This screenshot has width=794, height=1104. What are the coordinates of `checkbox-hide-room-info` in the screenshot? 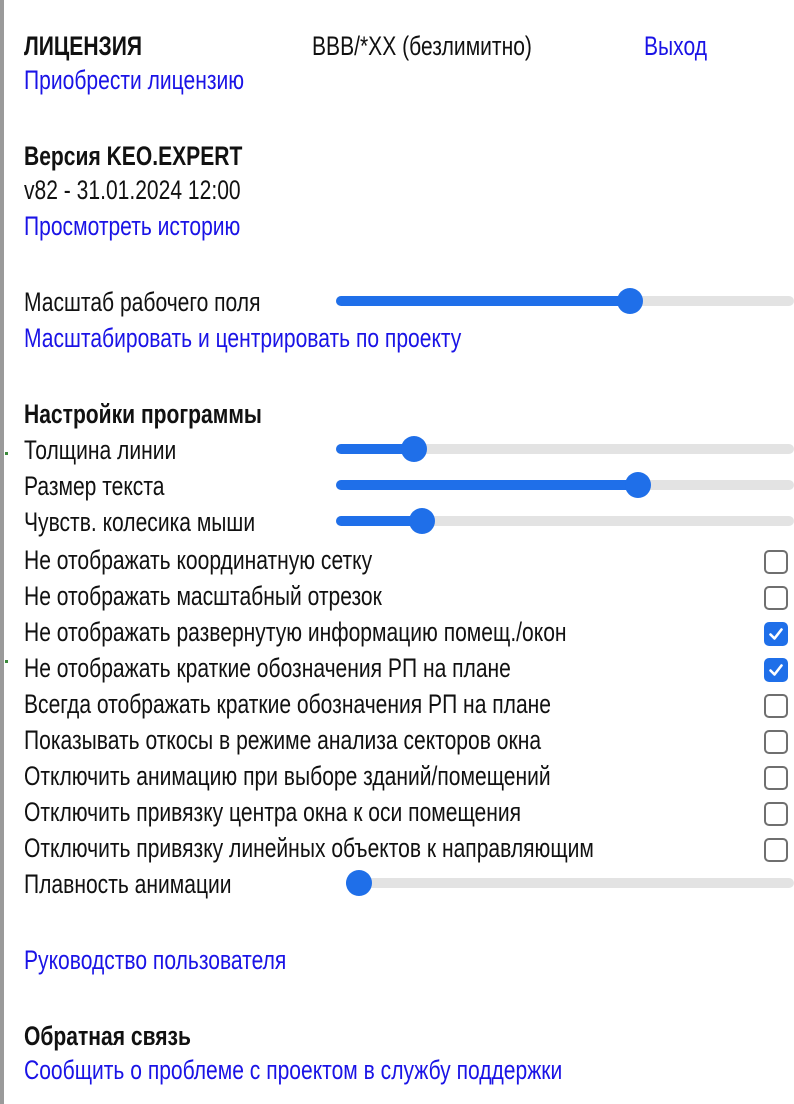 It's located at (776, 634).